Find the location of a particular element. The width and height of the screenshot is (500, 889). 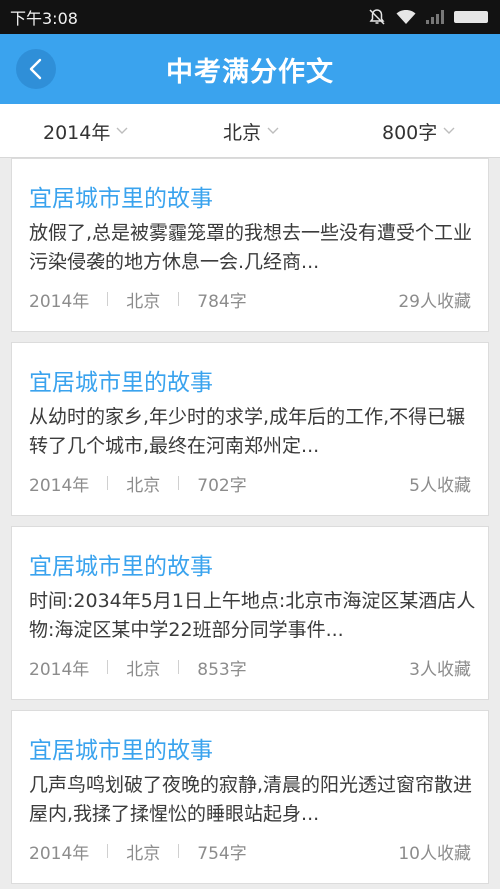

battery-icon is located at coordinates (471, 17).